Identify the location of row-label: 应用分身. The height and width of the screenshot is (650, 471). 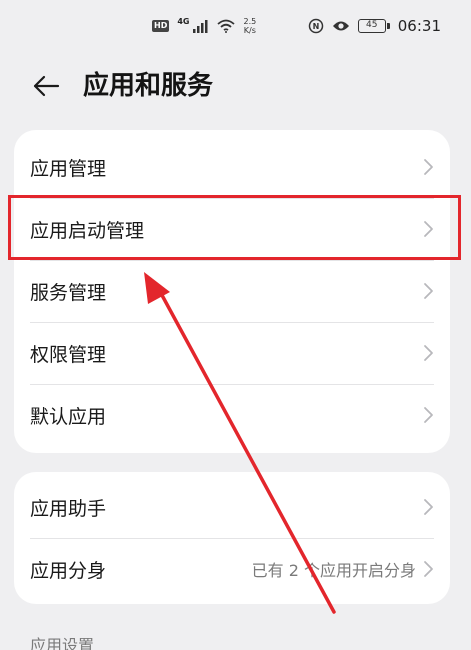
(68, 570).